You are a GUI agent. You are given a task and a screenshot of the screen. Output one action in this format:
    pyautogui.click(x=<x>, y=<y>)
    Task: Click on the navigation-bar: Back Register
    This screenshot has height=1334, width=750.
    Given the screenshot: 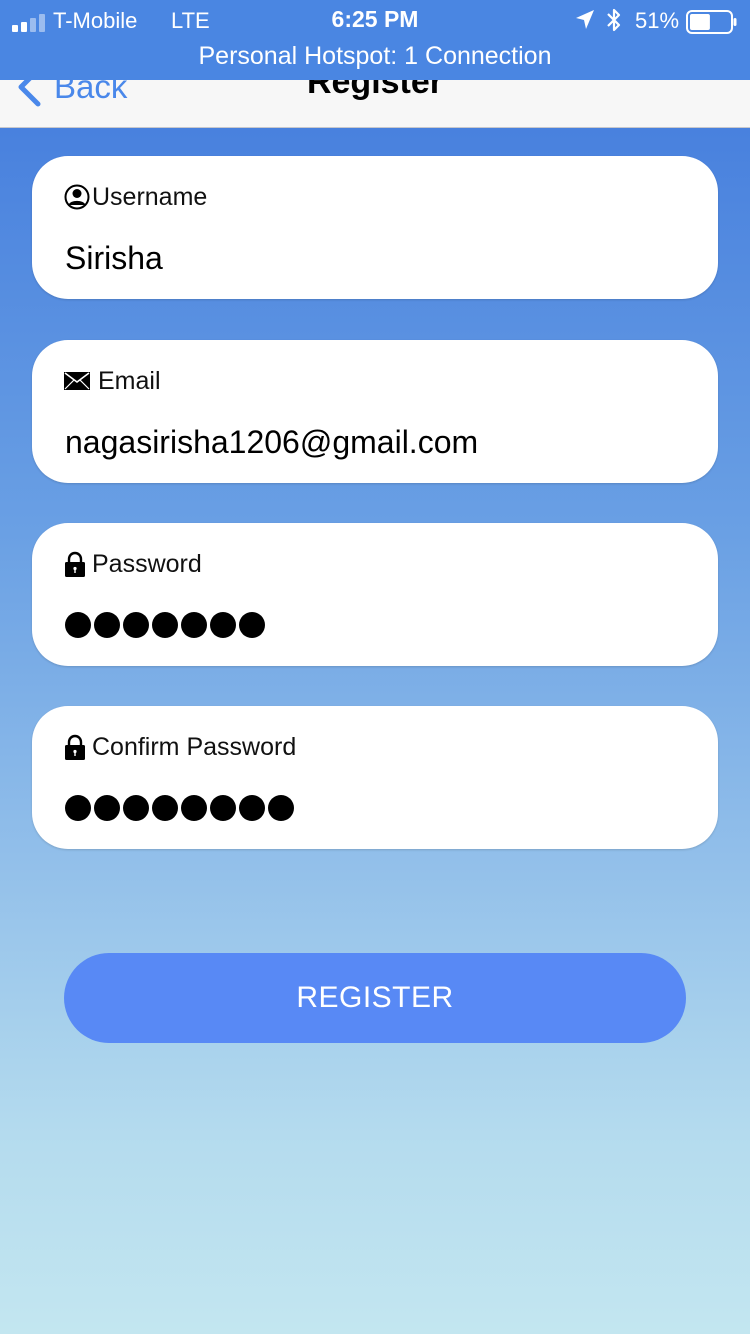 What is the action you would take?
    pyautogui.click(x=375, y=104)
    